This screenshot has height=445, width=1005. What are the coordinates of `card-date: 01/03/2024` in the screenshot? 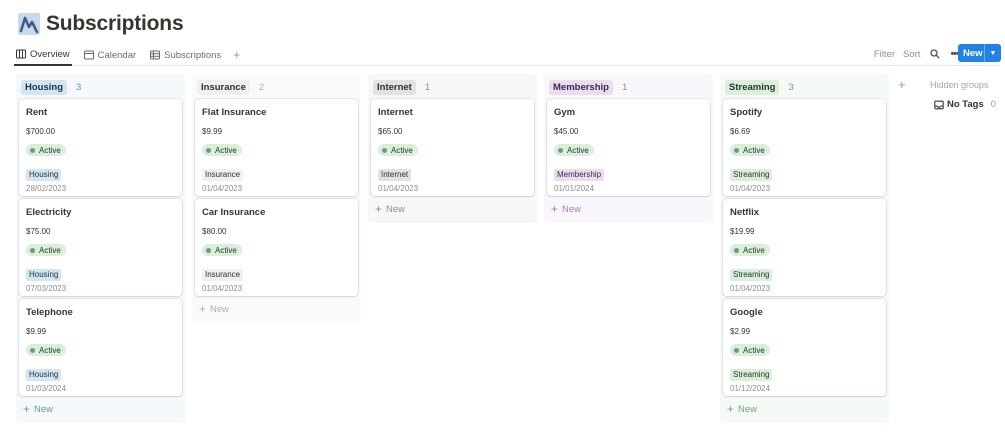 It's located at (46, 388).